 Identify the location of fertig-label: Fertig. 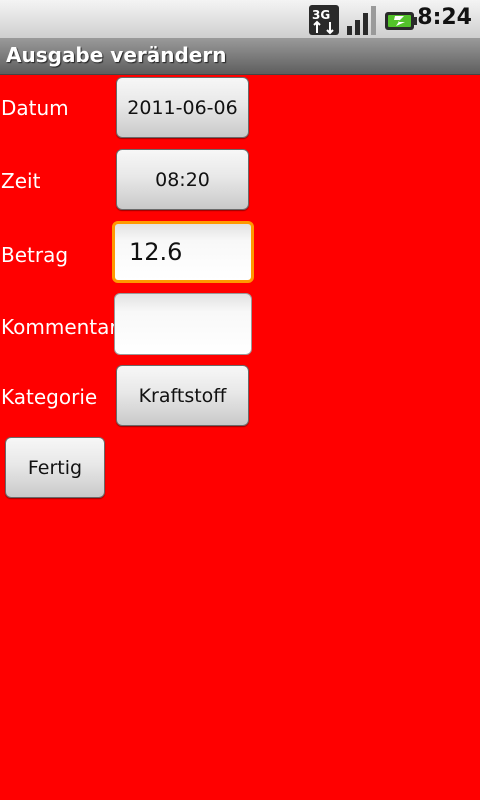
(55, 467).